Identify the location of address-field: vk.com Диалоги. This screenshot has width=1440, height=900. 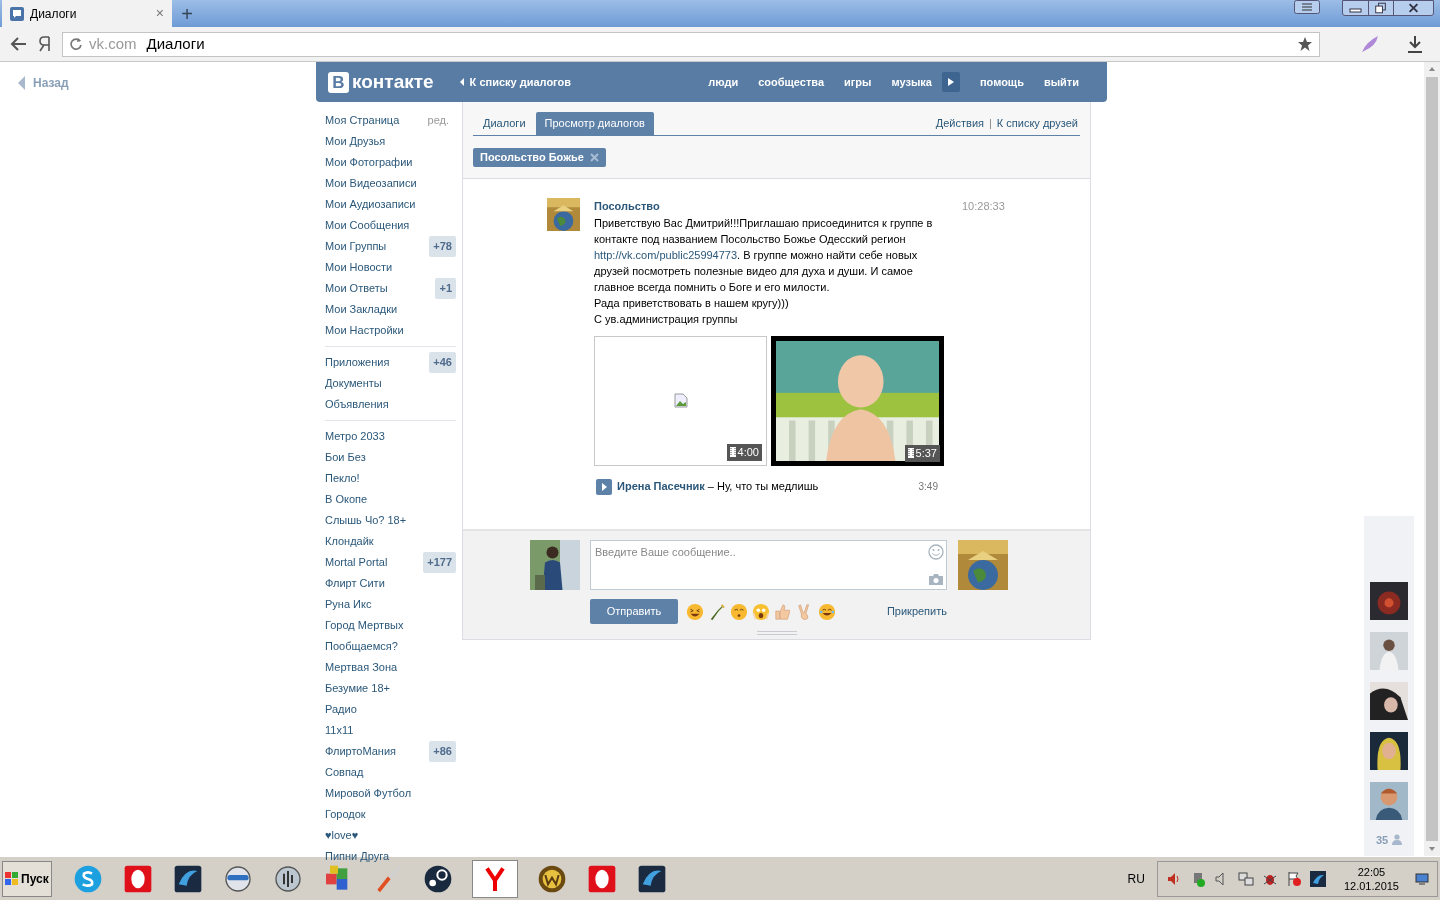
(691, 44).